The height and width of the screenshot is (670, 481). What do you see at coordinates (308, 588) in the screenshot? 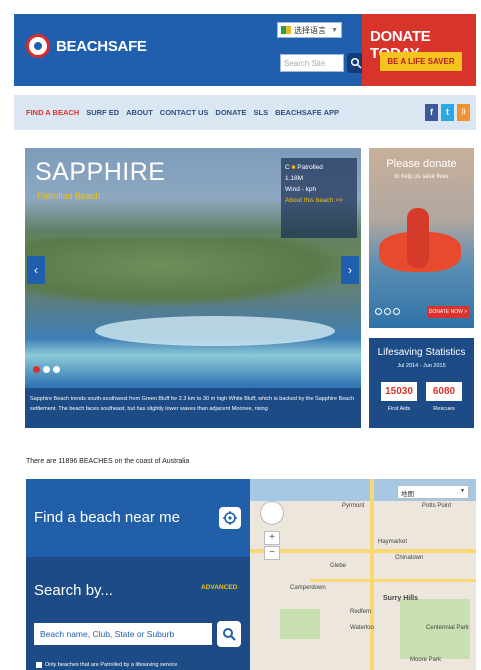
I see `map-label: Camperdown` at bounding box center [308, 588].